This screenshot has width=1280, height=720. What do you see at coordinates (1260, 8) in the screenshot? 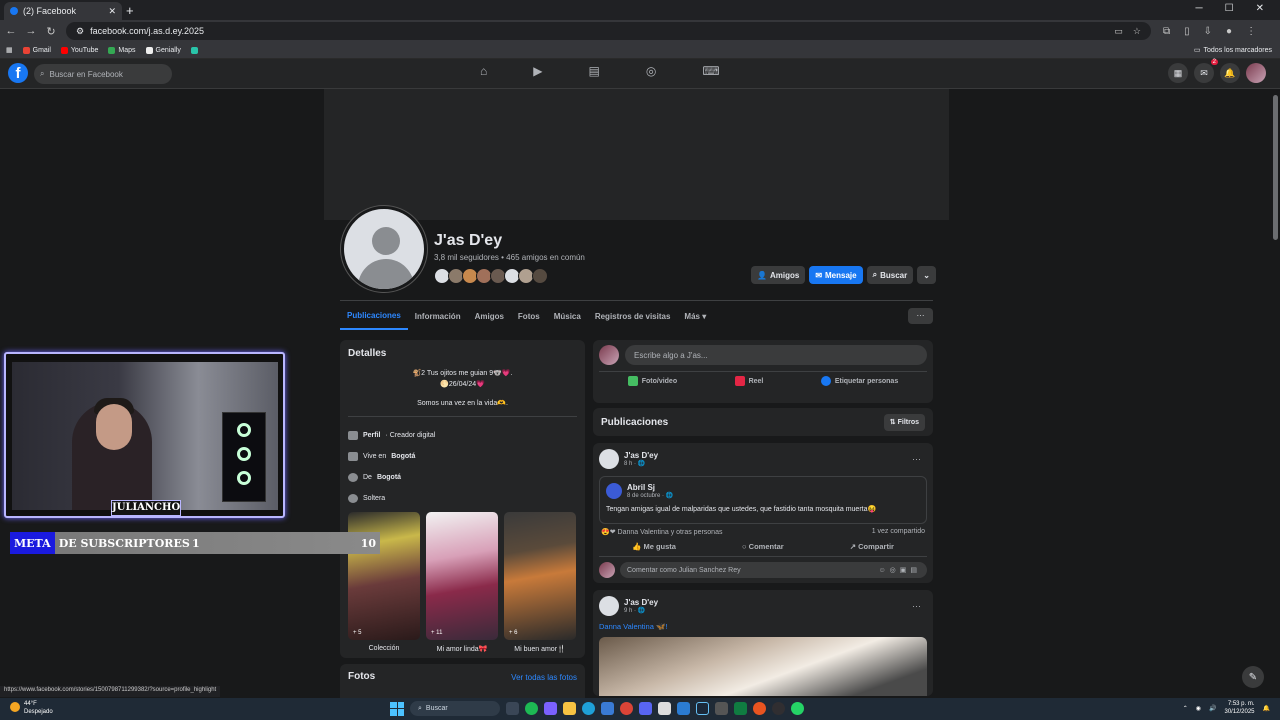
I see `close-window-icon: ✕` at bounding box center [1260, 8].